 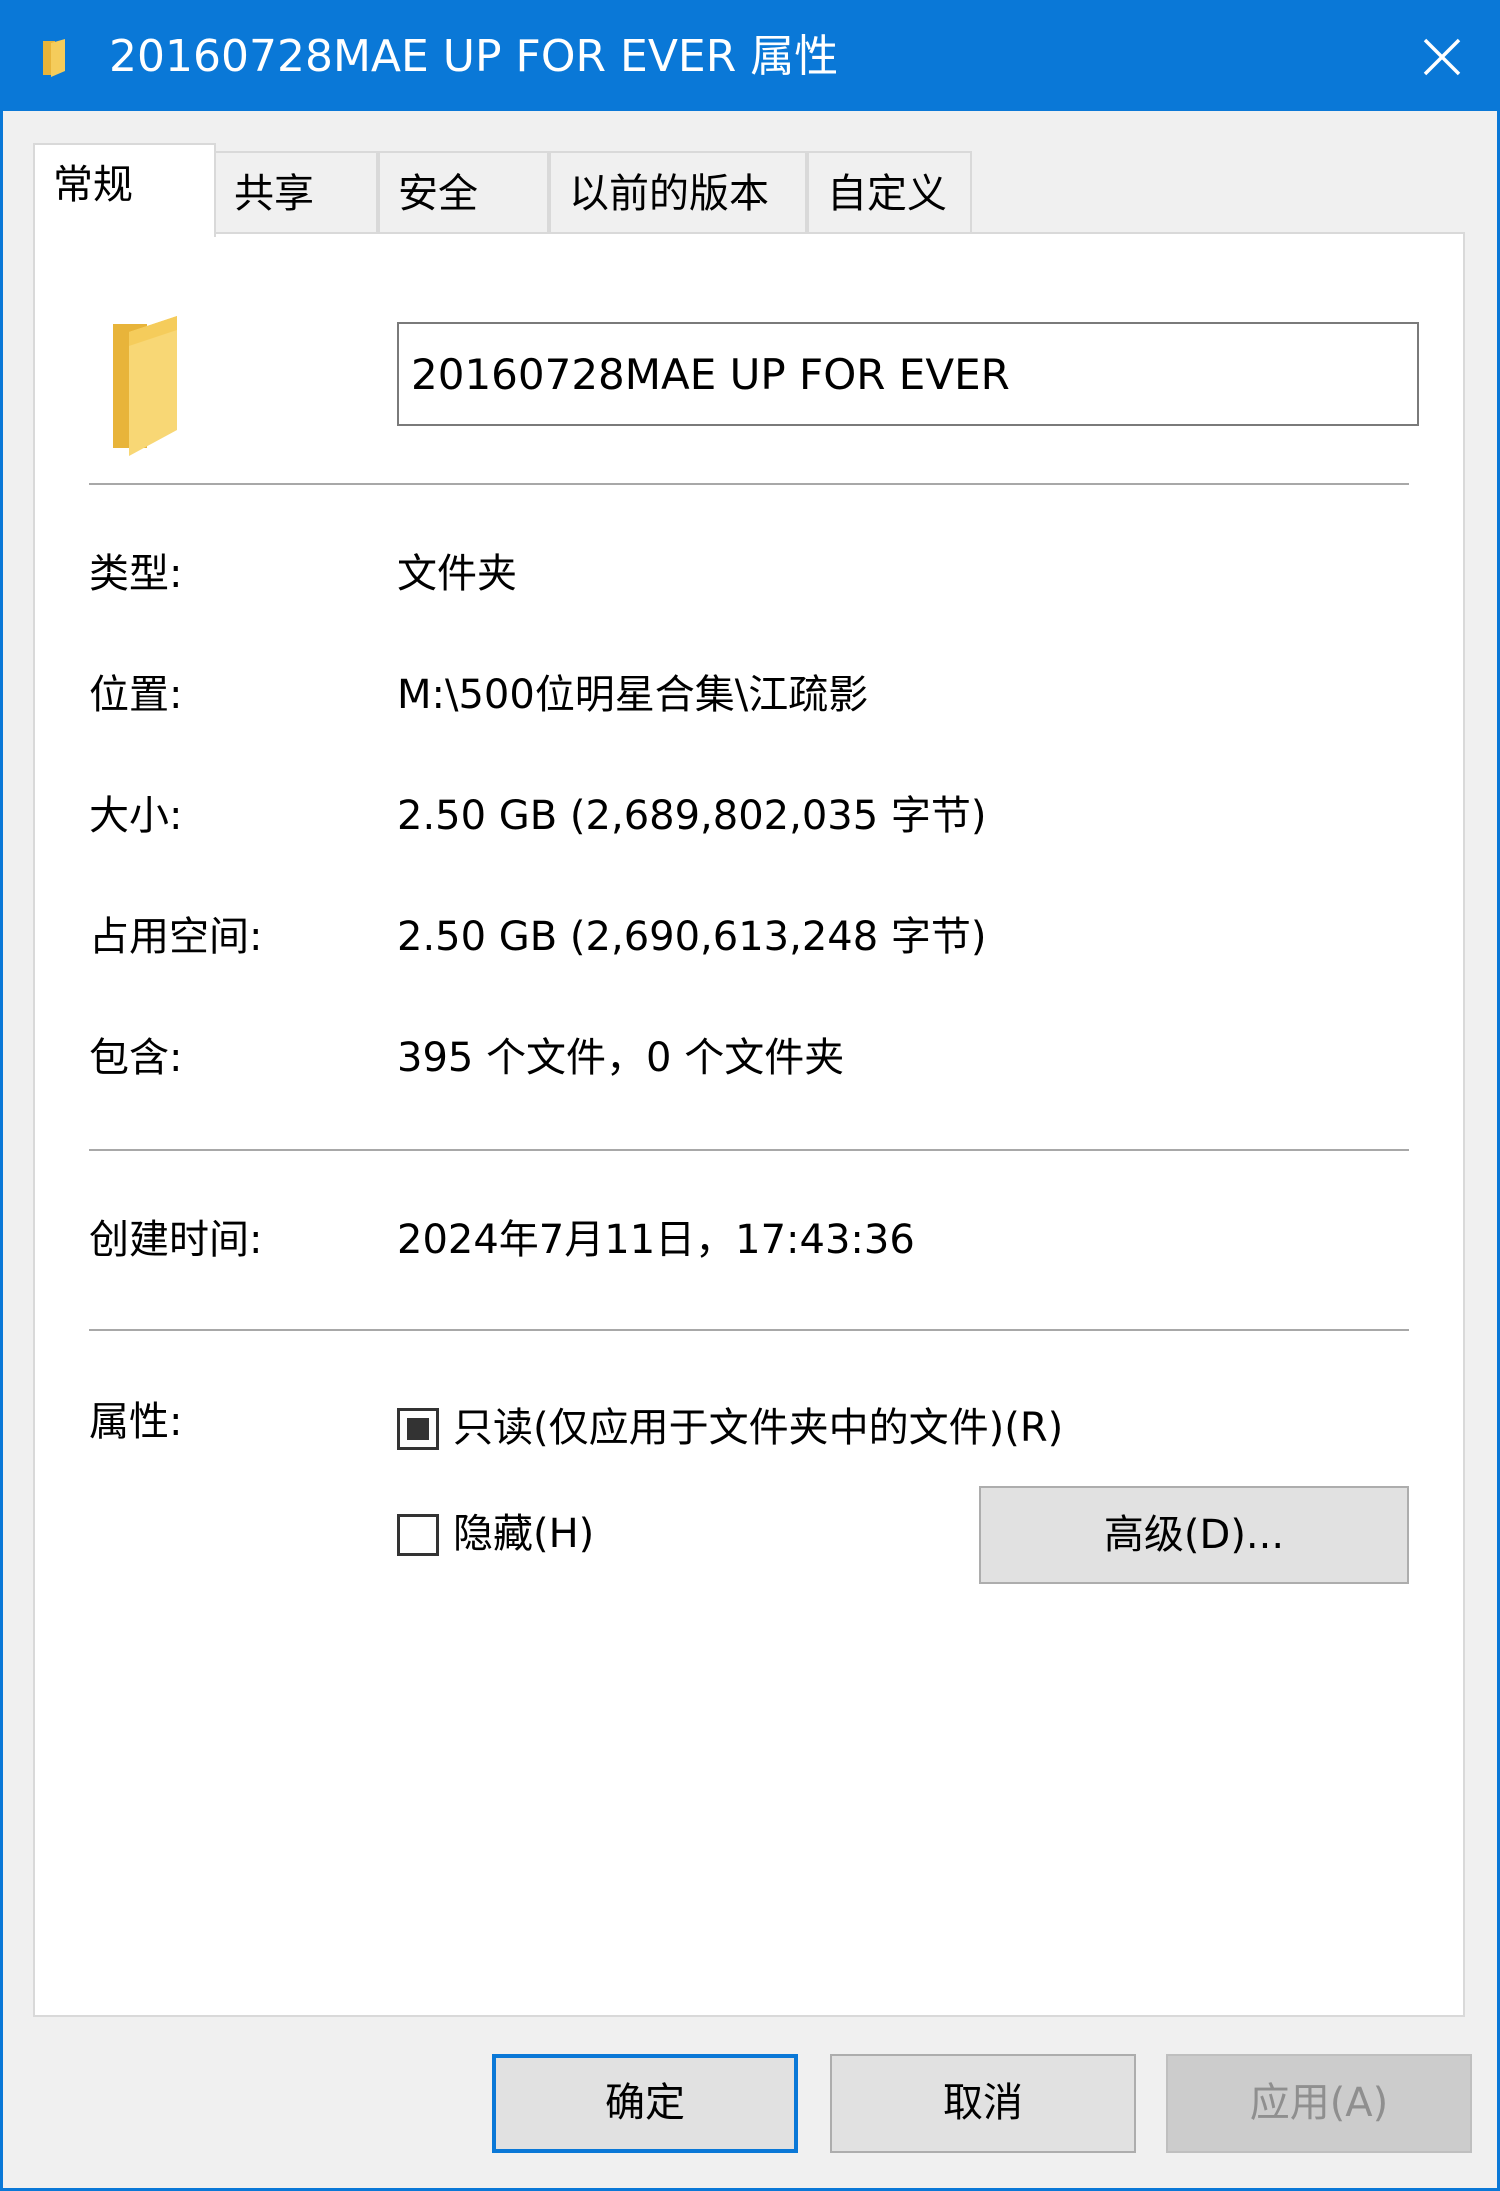 I want to click on type-label: 类型:, so click(x=136, y=574).